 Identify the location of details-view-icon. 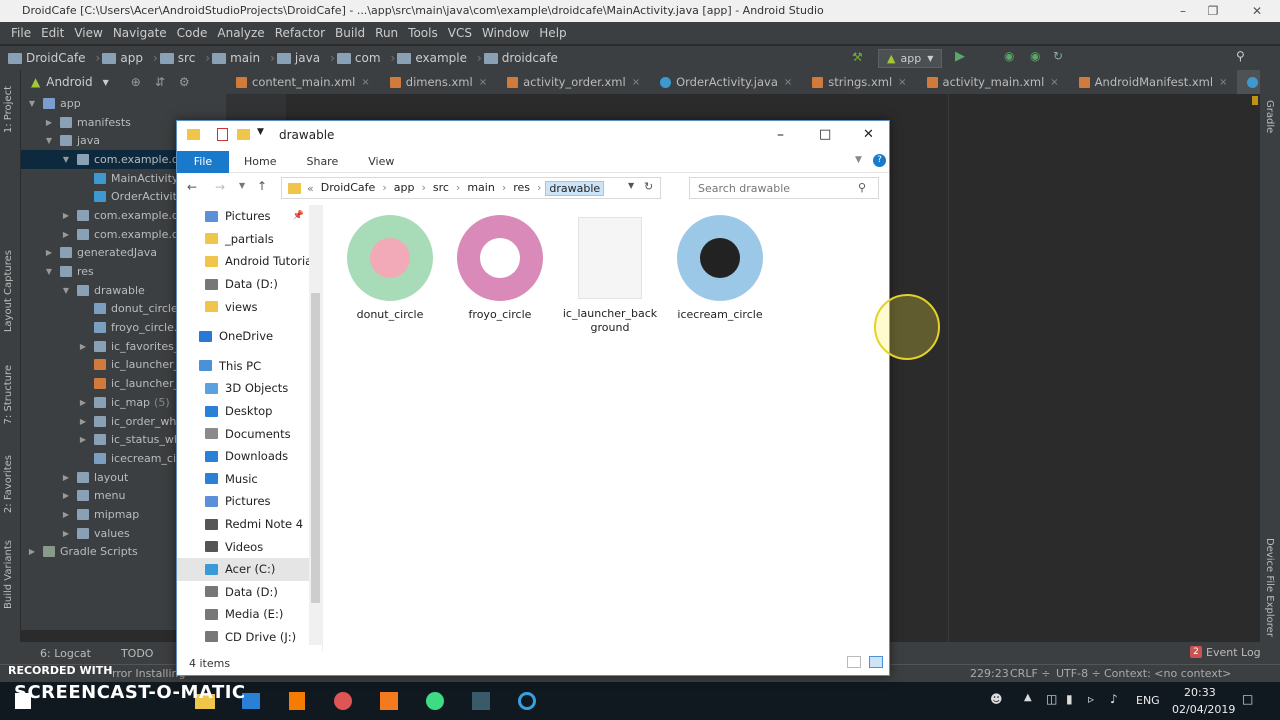
(854, 662).